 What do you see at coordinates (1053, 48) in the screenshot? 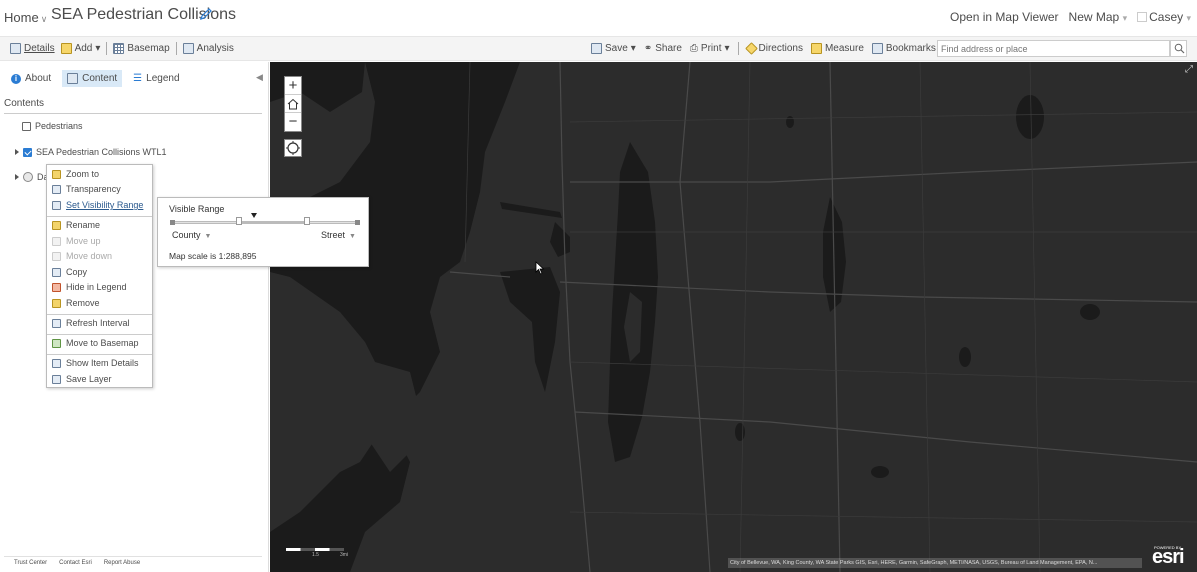
I see `find-address-input` at bounding box center [1053, 48].